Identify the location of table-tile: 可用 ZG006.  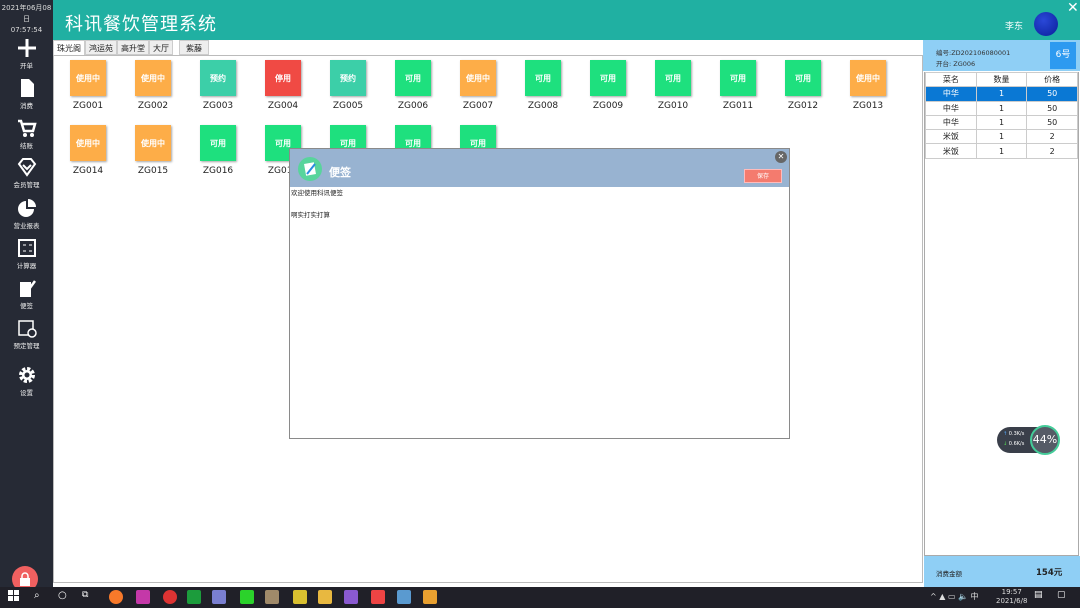
(413, 85).